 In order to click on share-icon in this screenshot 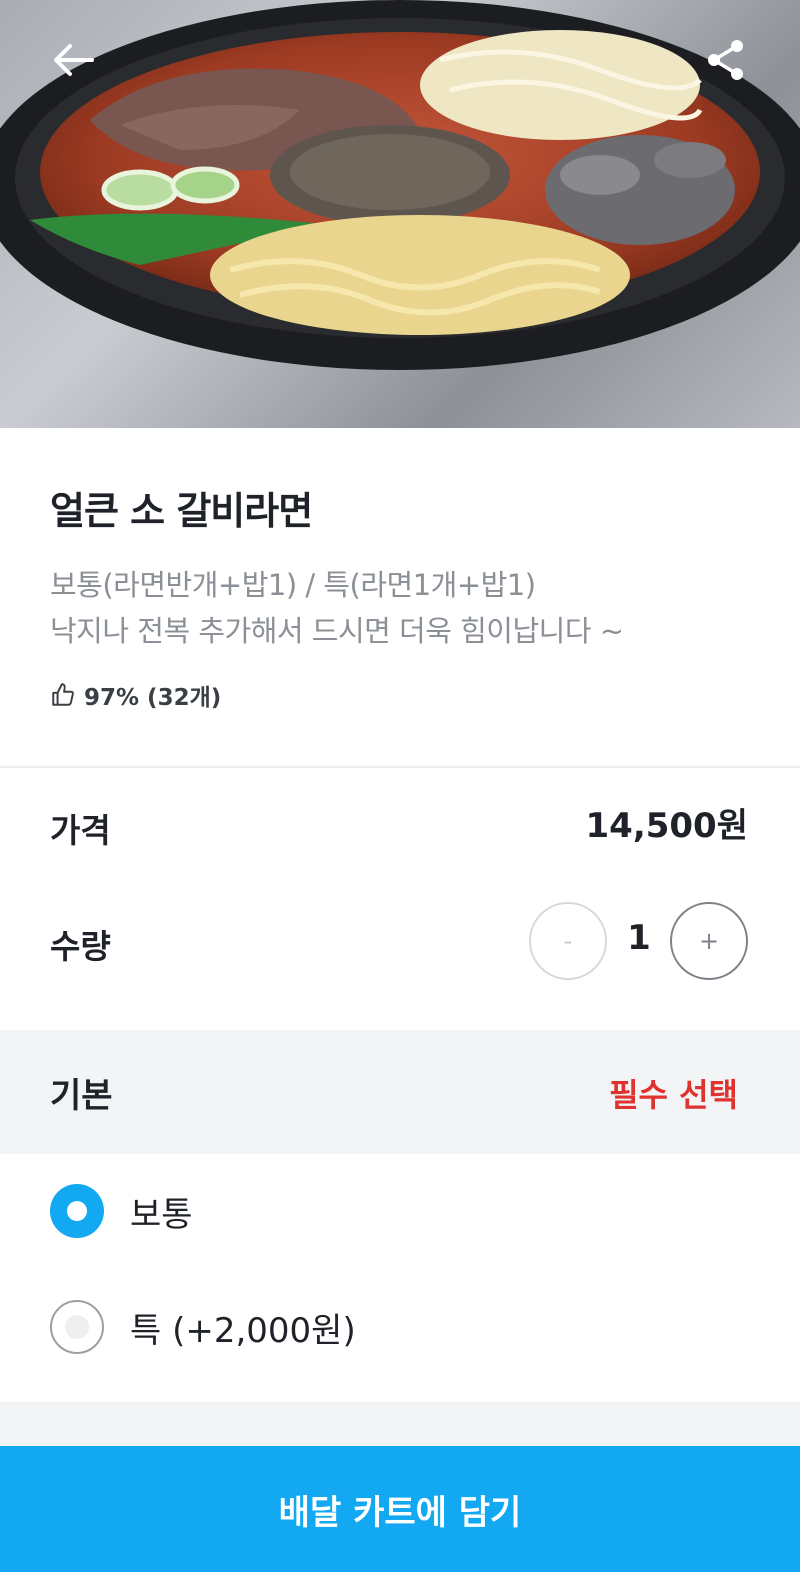, I will do `click(725, 60)`.